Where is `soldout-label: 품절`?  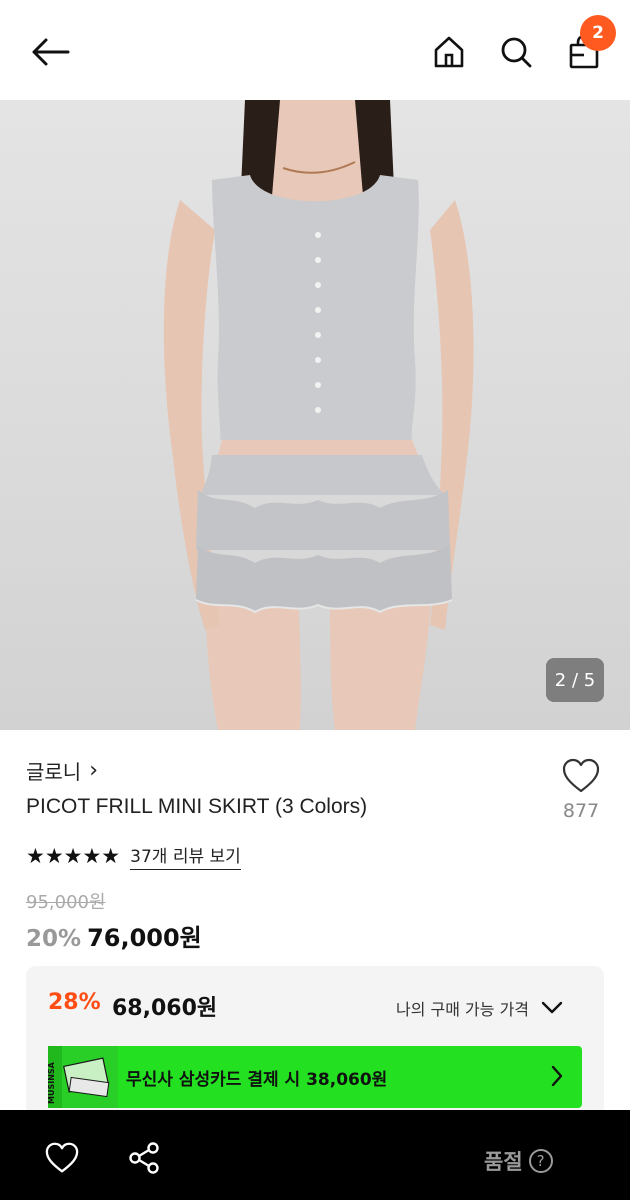
soldout-label: 품절 is located at coordinates (503, 1162).